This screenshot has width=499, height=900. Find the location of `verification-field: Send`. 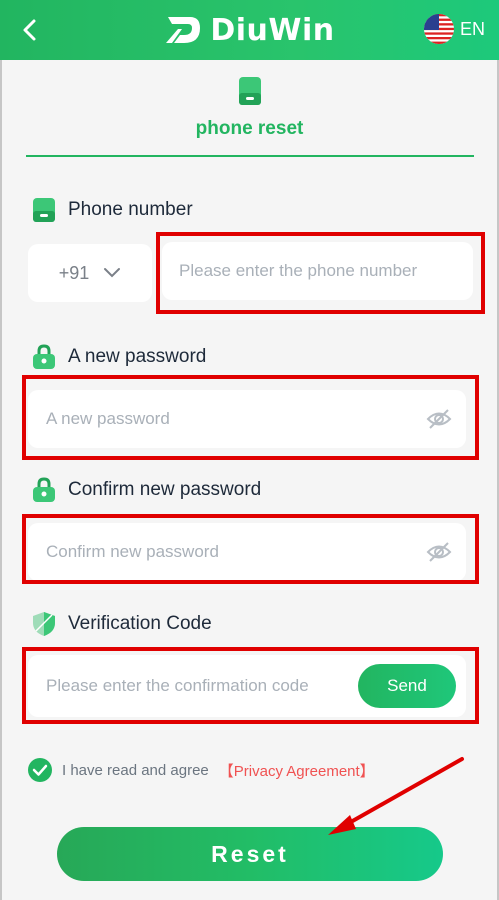

verification-field: Send is located at coordinates (247, 686).